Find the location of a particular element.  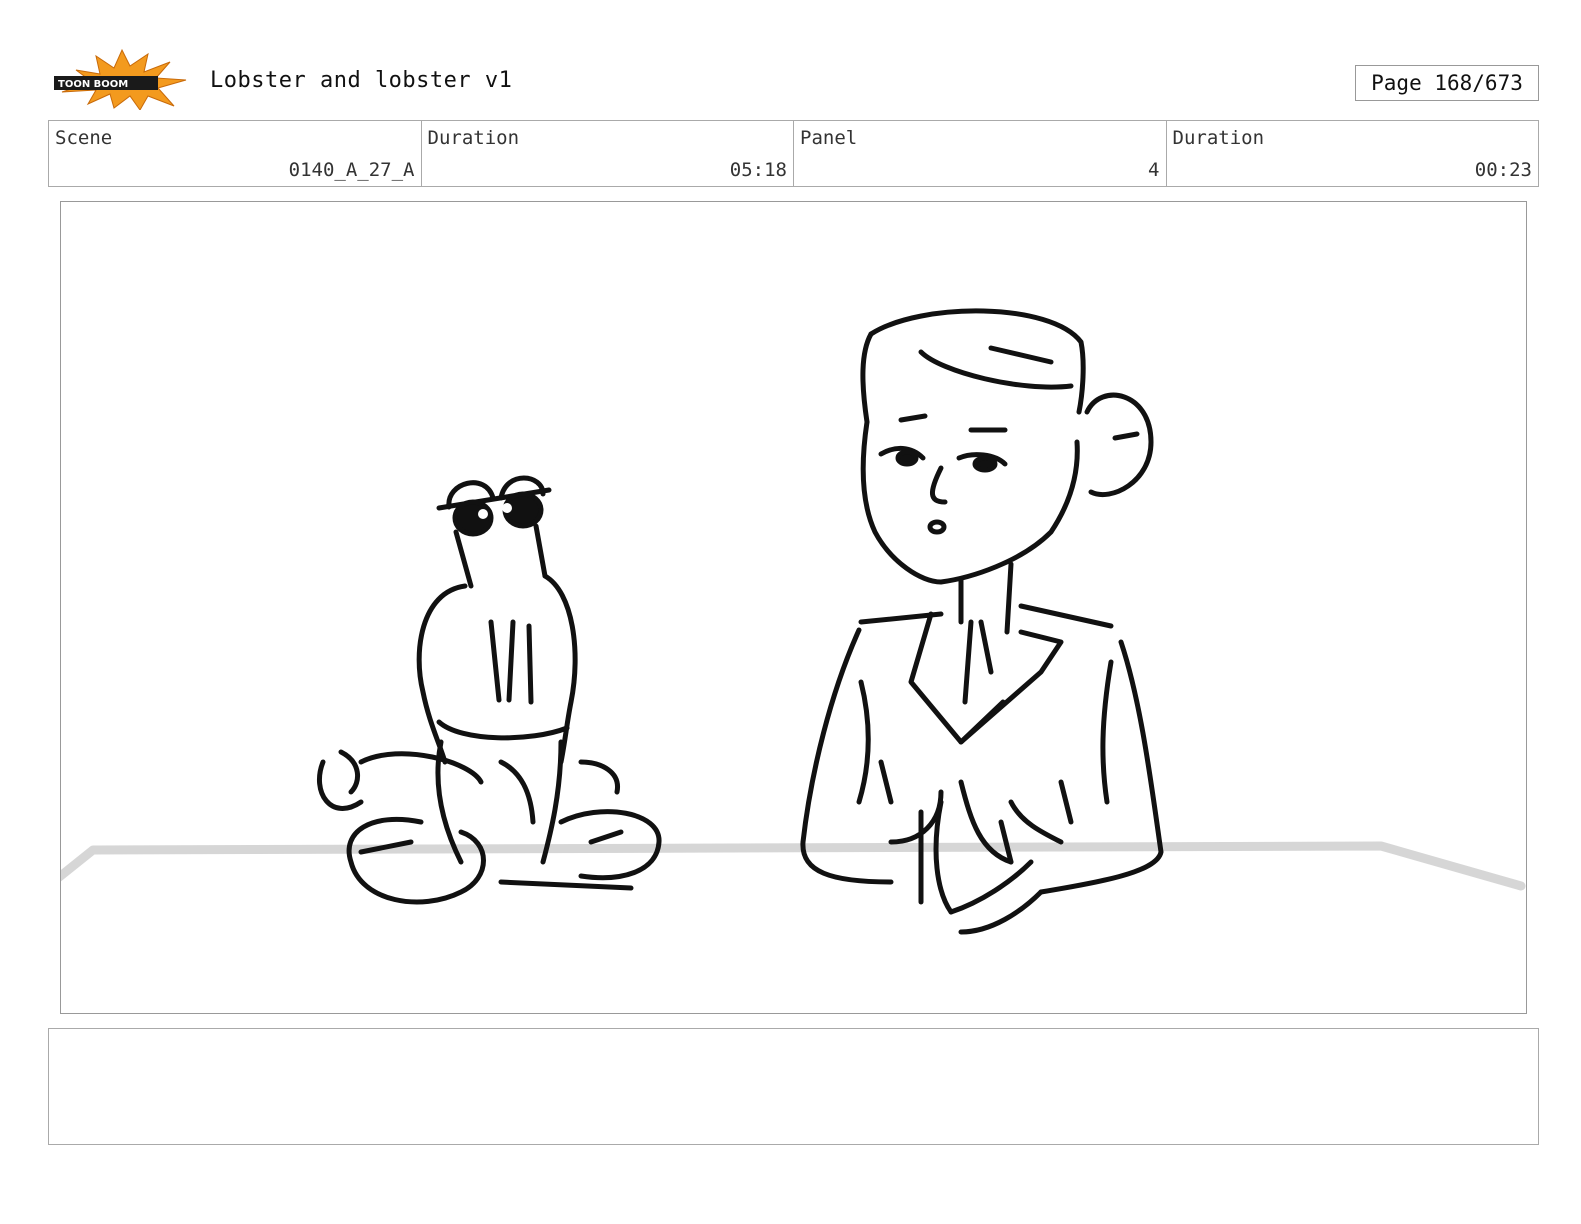

panel-label: Panel is located at coordinates (829, 138).